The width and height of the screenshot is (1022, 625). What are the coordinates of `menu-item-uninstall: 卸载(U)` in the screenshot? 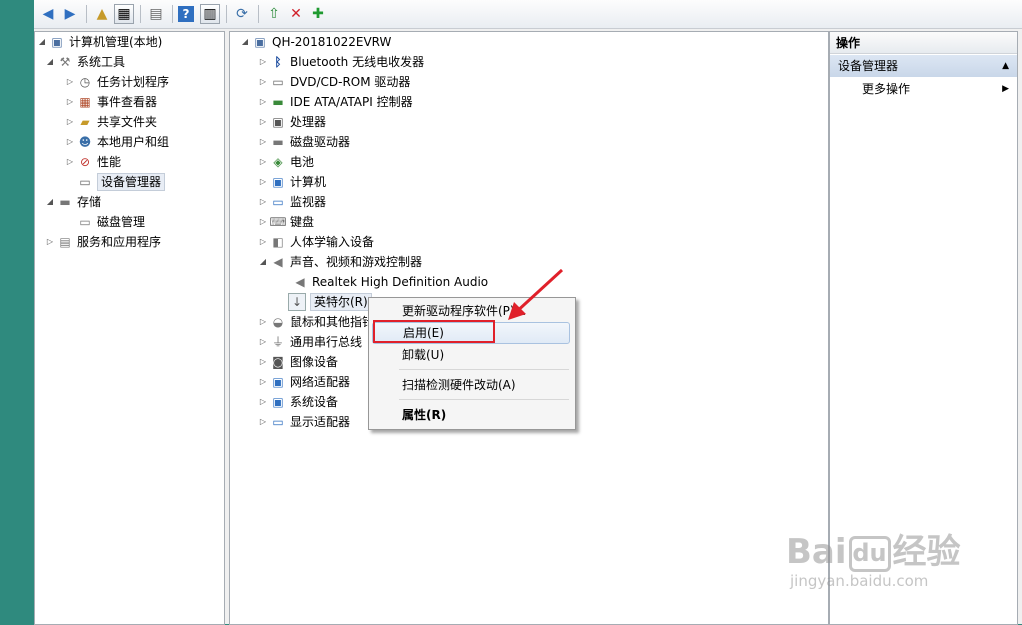 It's located at (471, 355).